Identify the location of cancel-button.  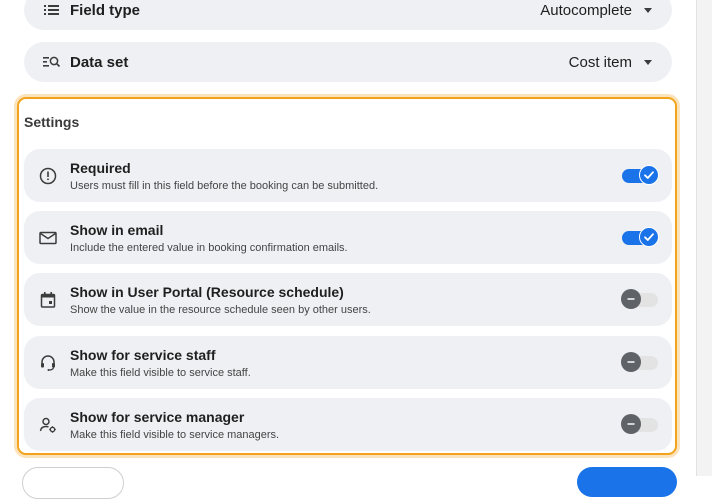
(73, 483).